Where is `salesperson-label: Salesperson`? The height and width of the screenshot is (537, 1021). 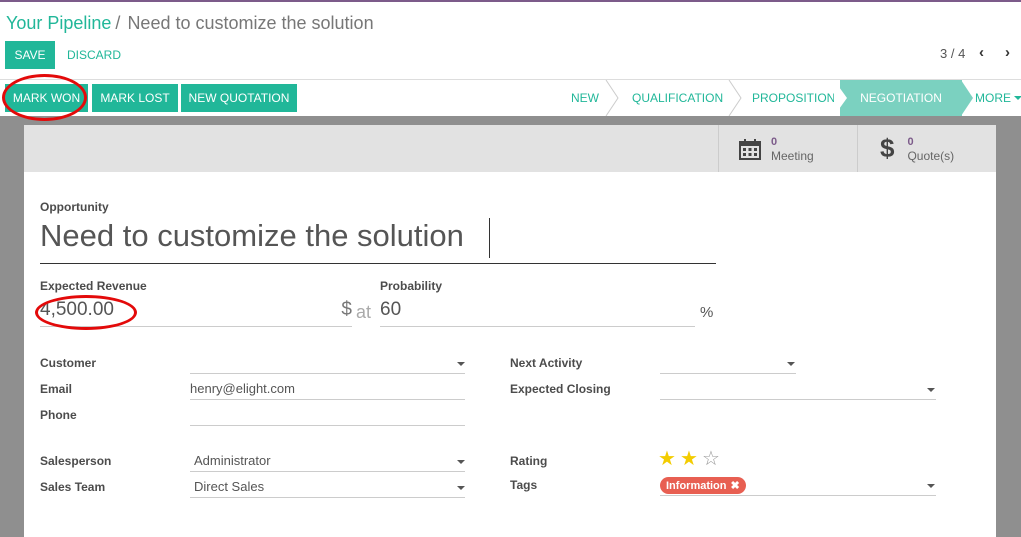 salesperson-label: Salesperson is located at coordinates (76, 461).